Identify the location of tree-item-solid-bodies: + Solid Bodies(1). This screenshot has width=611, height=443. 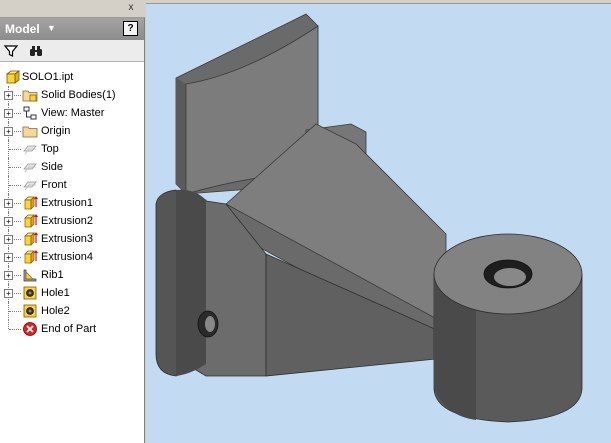
(72, 95).